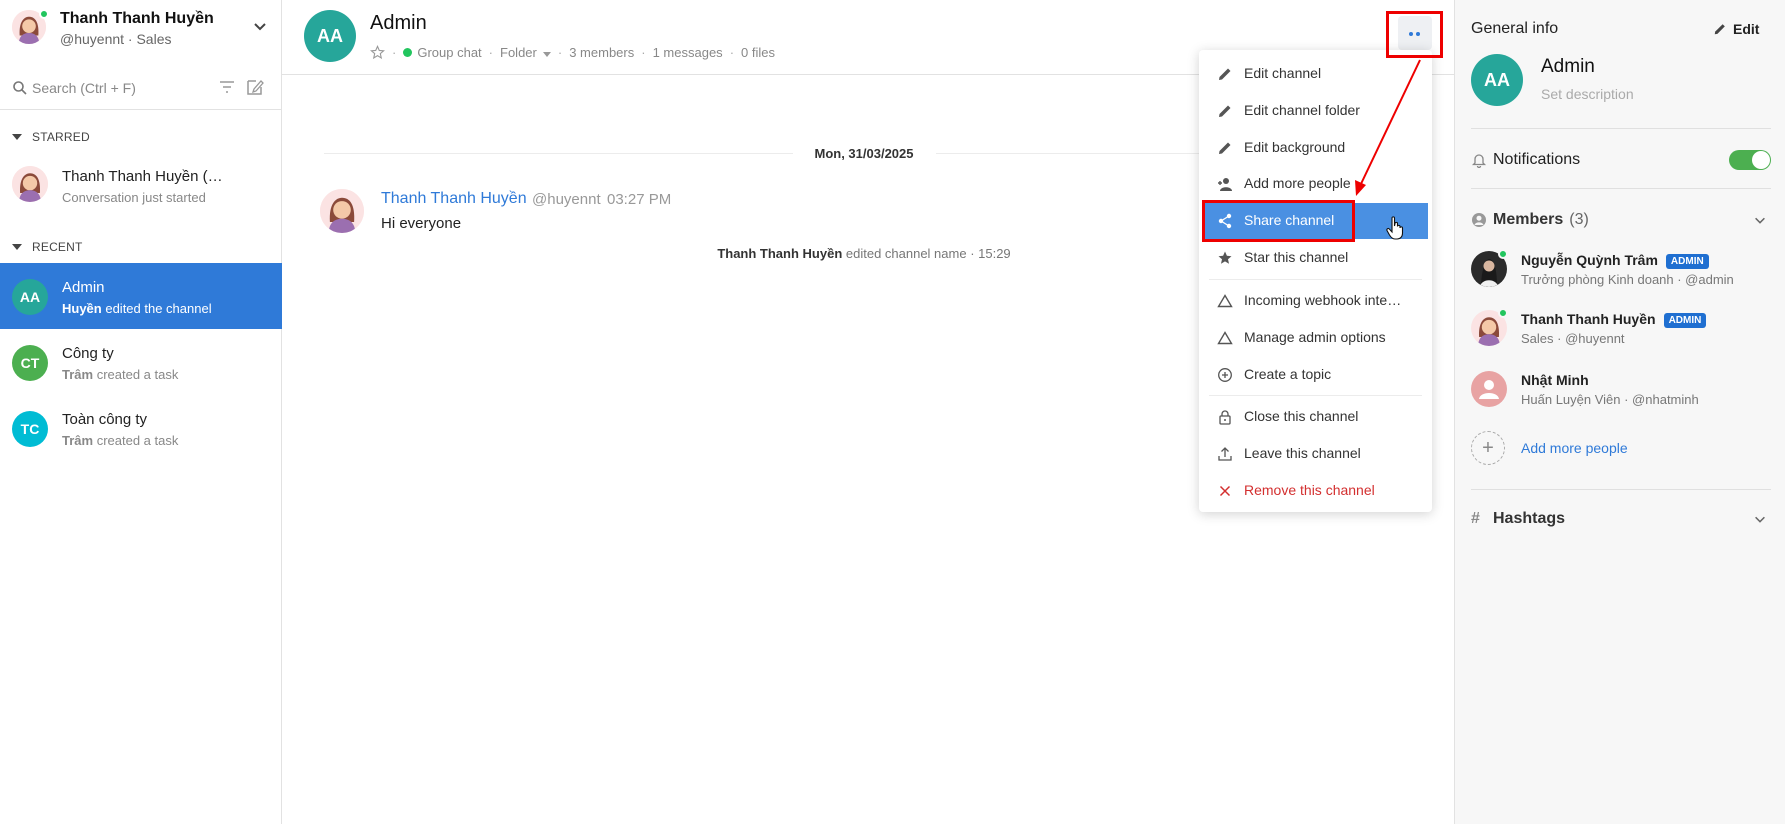  What do you see at coordinates (116, 39) in the screenshot?
I see `current-user-subtitle: @huyennt · Sales` at bounding box center [116, 39].